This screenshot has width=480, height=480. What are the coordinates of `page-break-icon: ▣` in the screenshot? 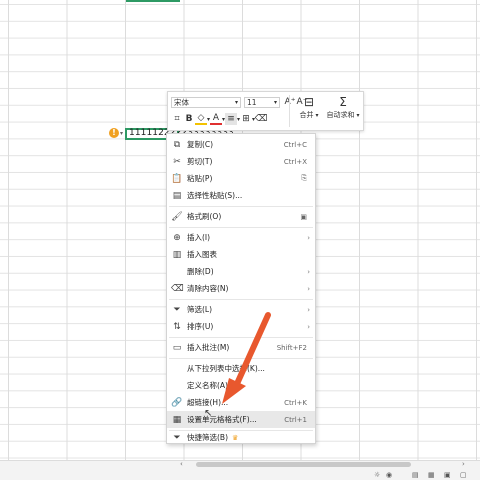 It's located at (447, 475).